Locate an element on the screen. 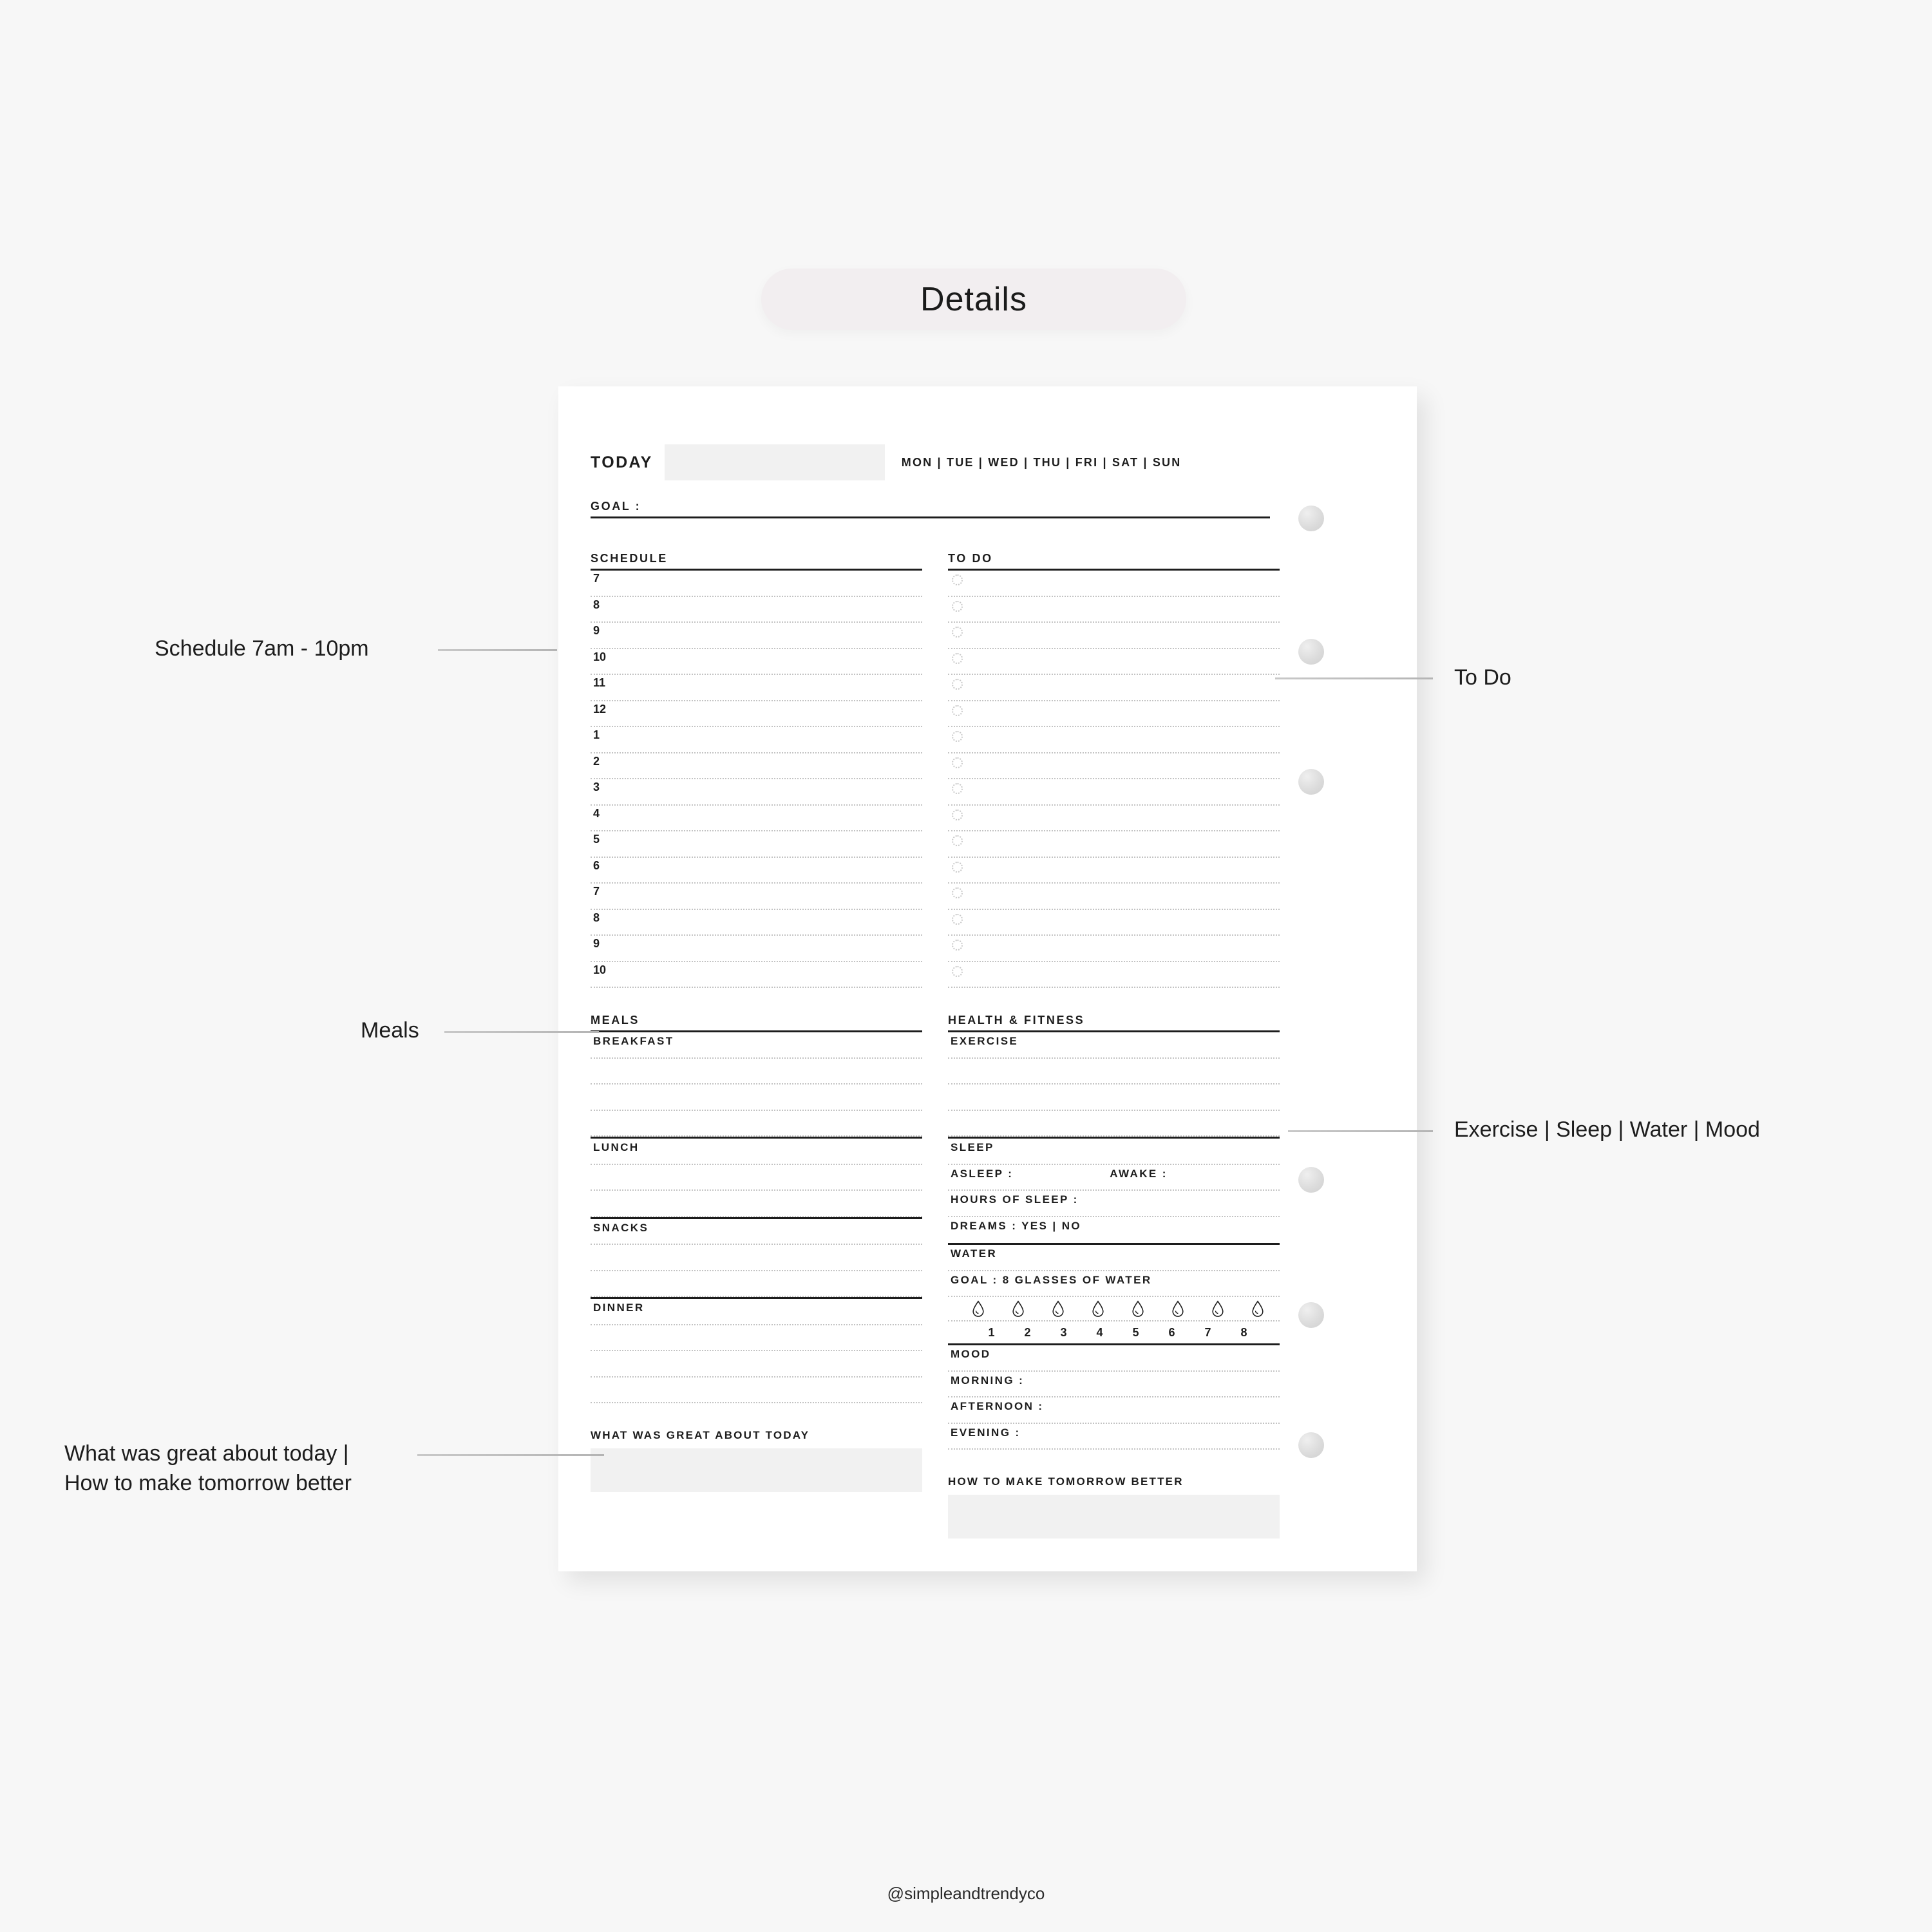 The height and width of the screenshot is (1932, 1932). schedule-row: 5 is located at coordinates (756, 845).